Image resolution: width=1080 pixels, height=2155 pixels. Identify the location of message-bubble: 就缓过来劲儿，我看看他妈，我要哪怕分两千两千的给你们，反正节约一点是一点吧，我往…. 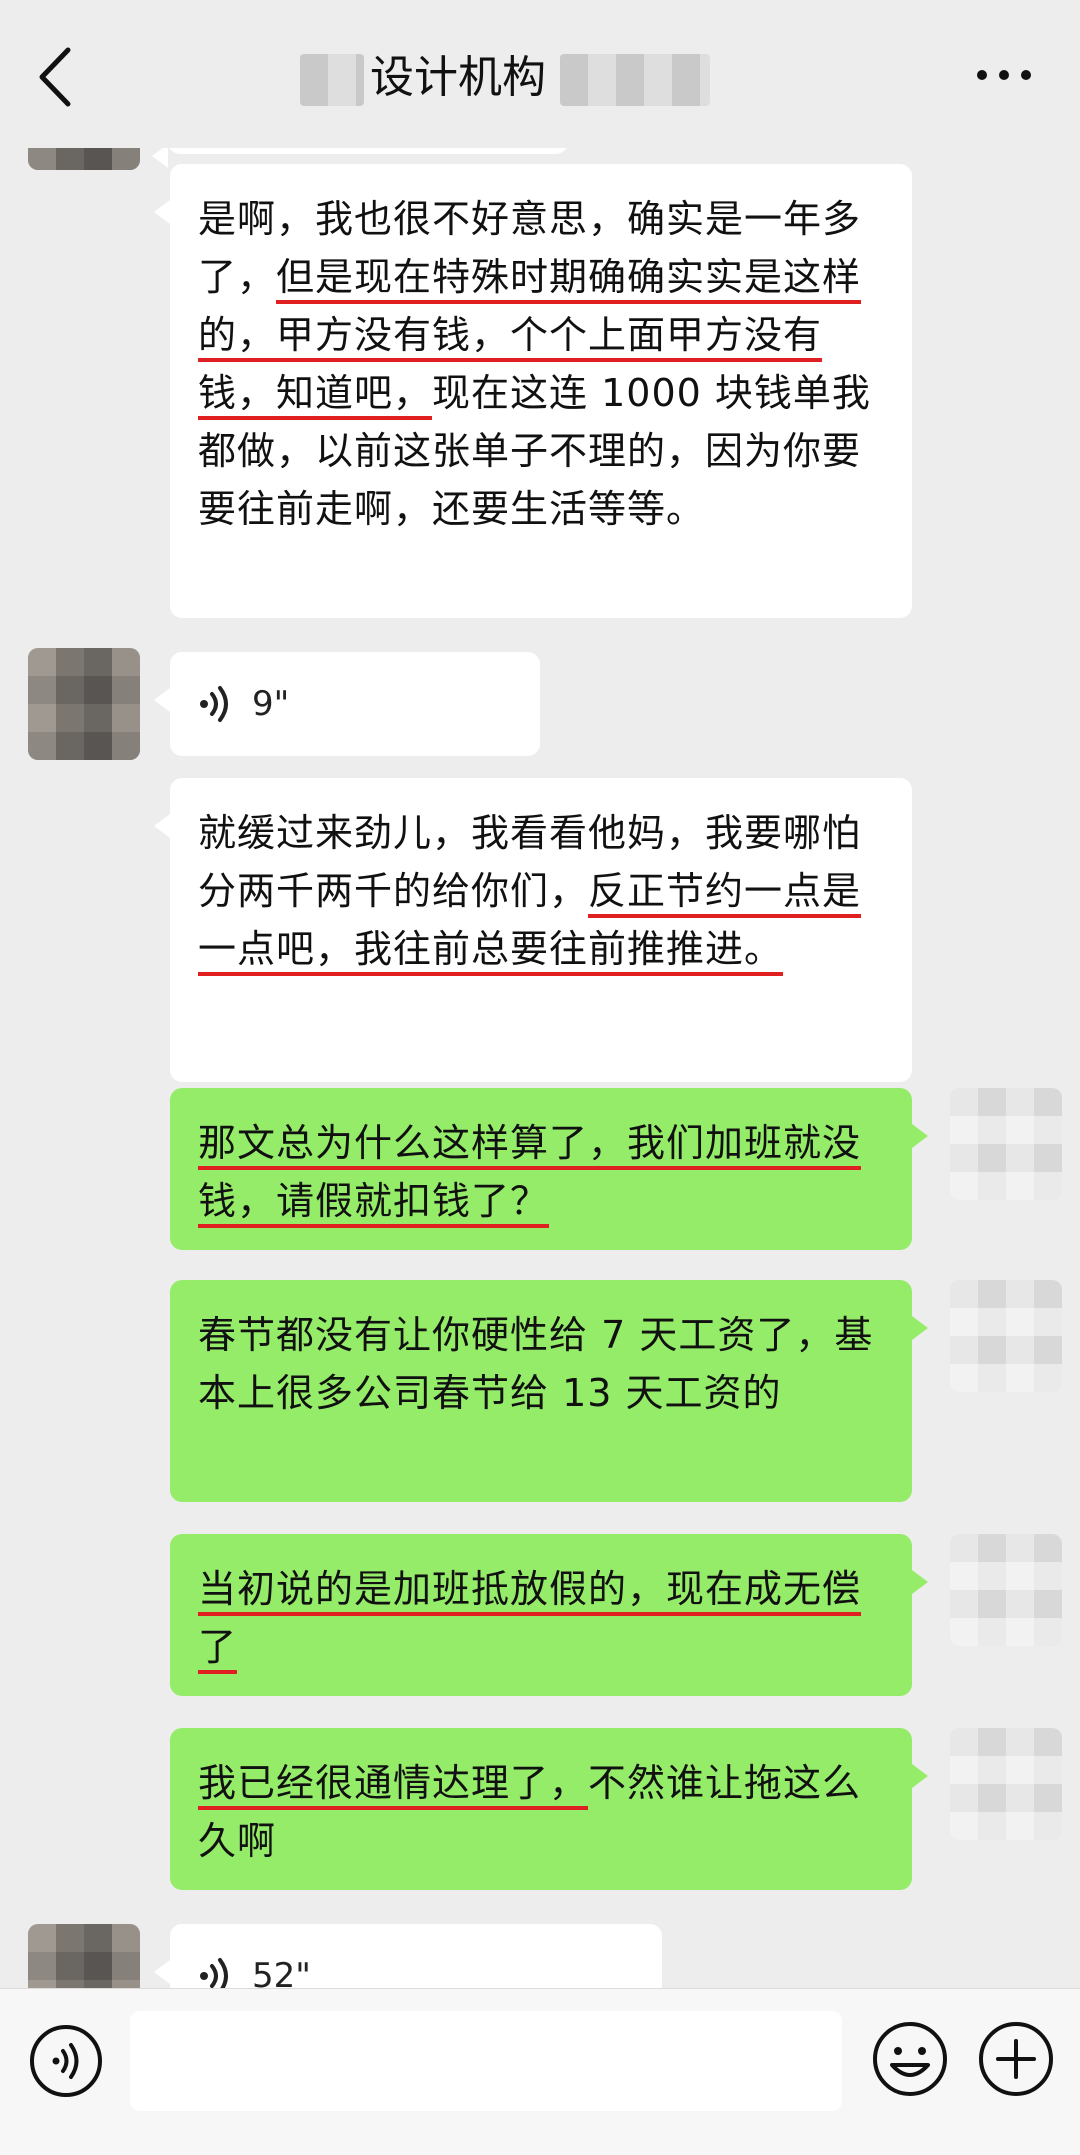
(533, 930).